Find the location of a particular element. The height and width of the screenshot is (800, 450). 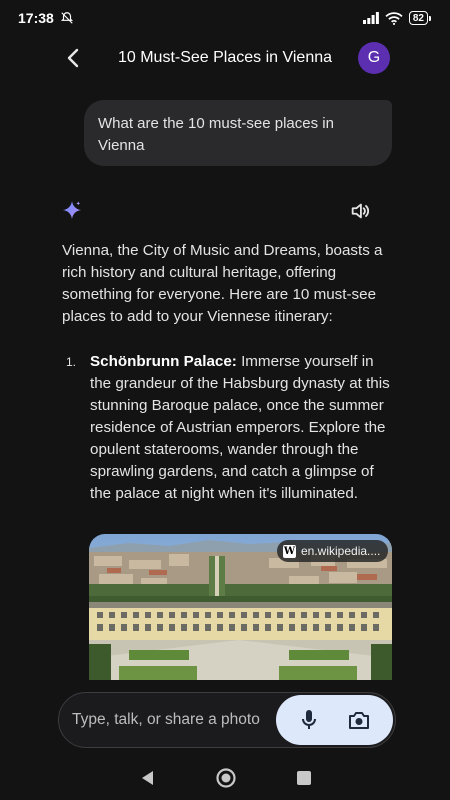

top-app-bar: 10 Must-See Places in Vienna G is located at coordinates (225, 58).